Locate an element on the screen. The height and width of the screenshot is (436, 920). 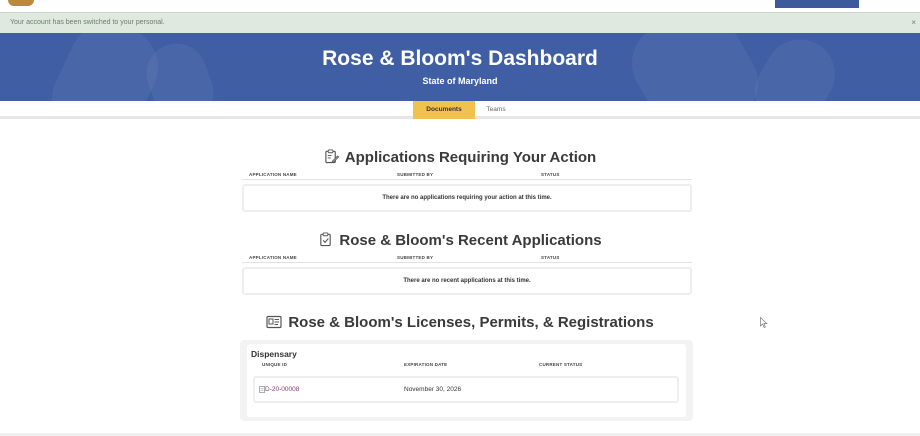
page-subtitle: State of Maryland is located at coordinates (460, 81).